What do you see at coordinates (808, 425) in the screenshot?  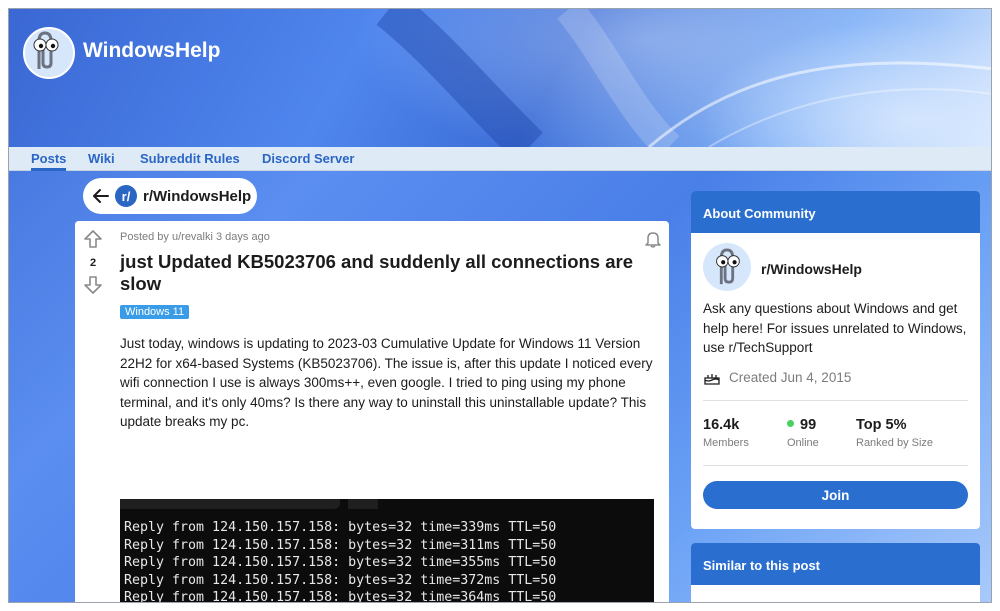 I see `online-value: 99` at bounding box center [808, 425].